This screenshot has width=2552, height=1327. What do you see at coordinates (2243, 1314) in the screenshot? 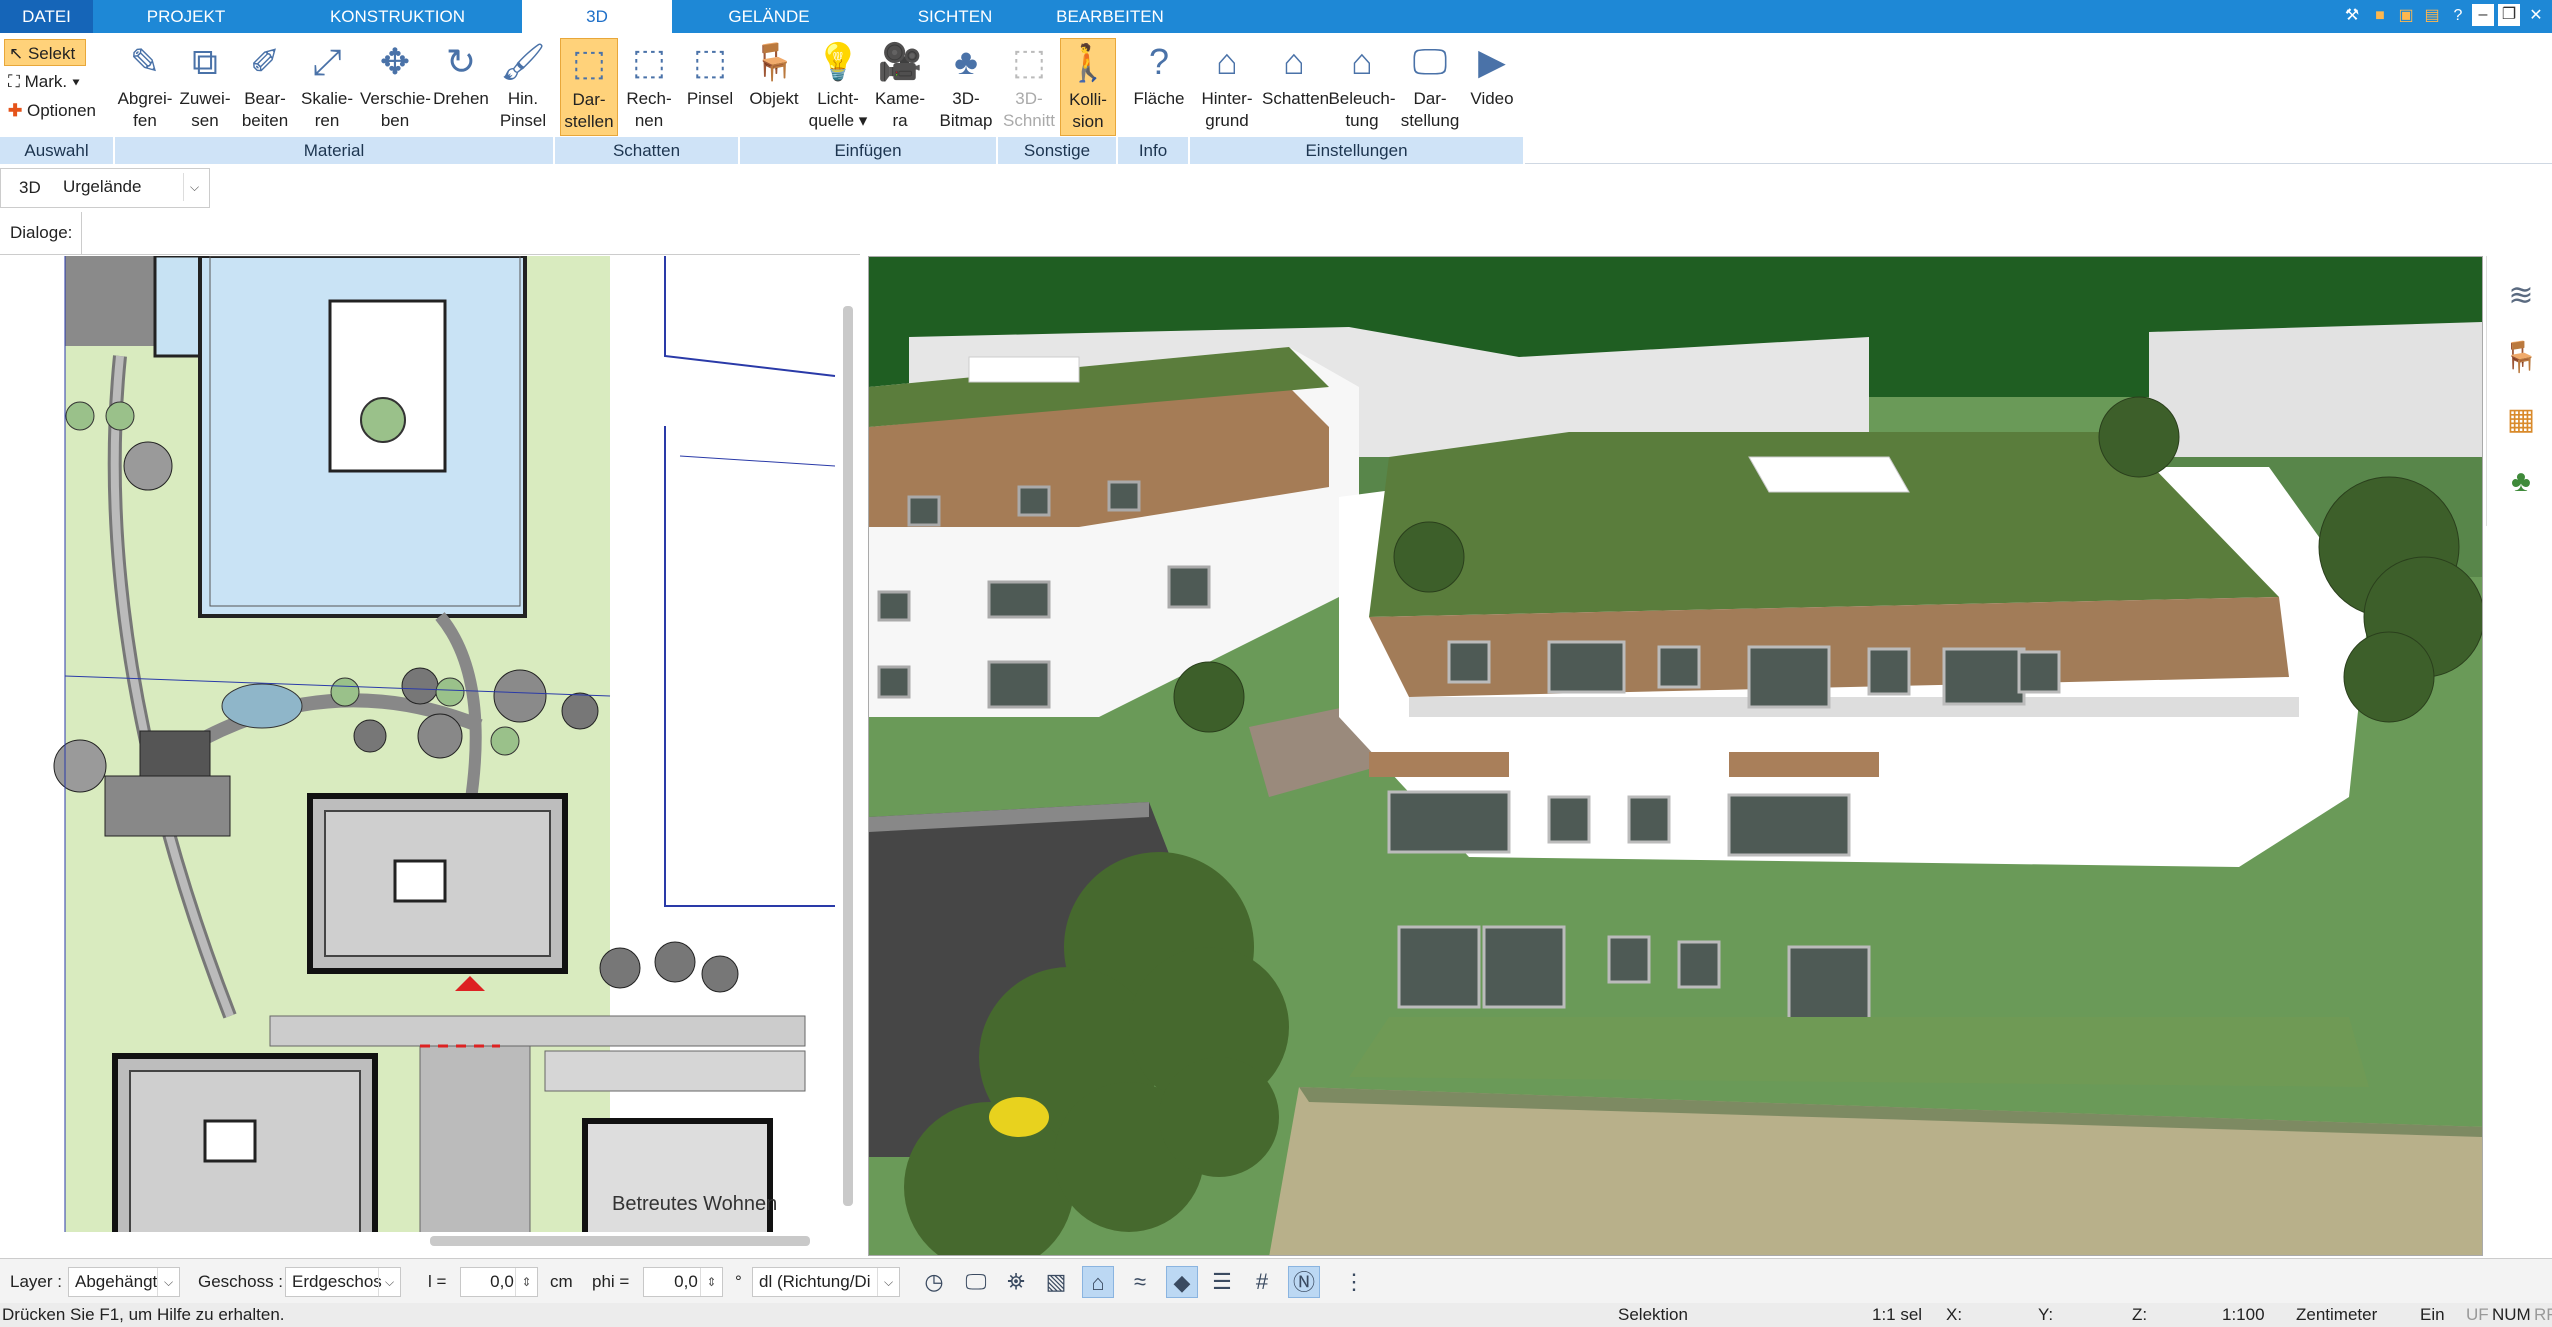
I see `status-scale: 1:100` at bounding box center [2243, 1314].